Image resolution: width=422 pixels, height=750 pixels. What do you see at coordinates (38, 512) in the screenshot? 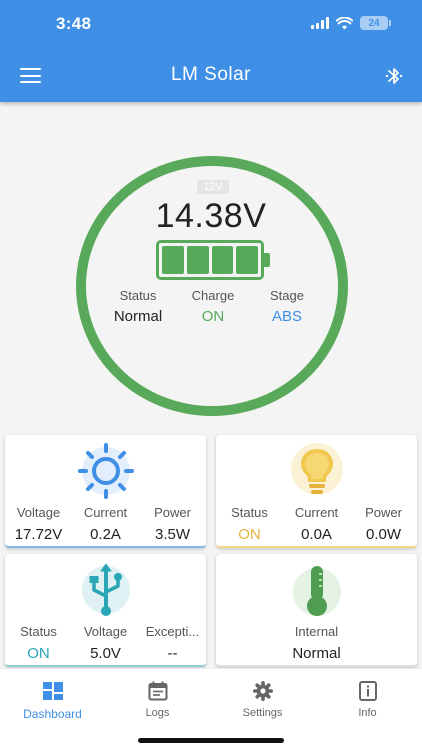
I see `solar-voltage-label: Voltage` at bounding box center [38, 512].